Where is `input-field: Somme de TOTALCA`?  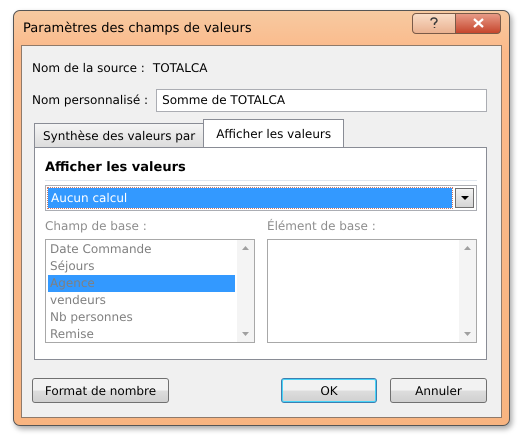 input-field: Somme de TOTALCA is located at coordinates (321, 100).